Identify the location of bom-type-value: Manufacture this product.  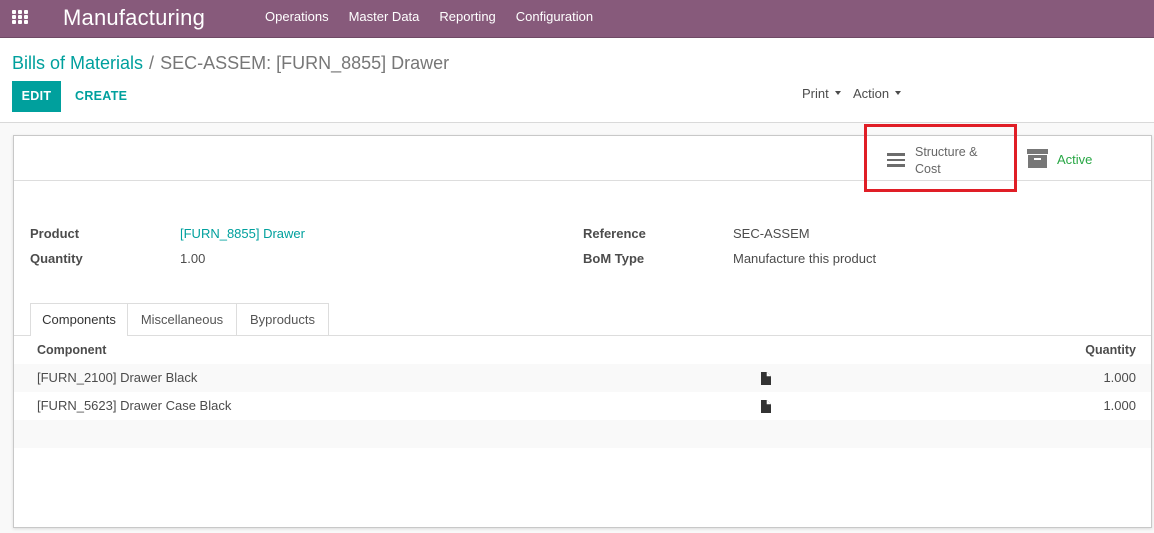
(805, 258).